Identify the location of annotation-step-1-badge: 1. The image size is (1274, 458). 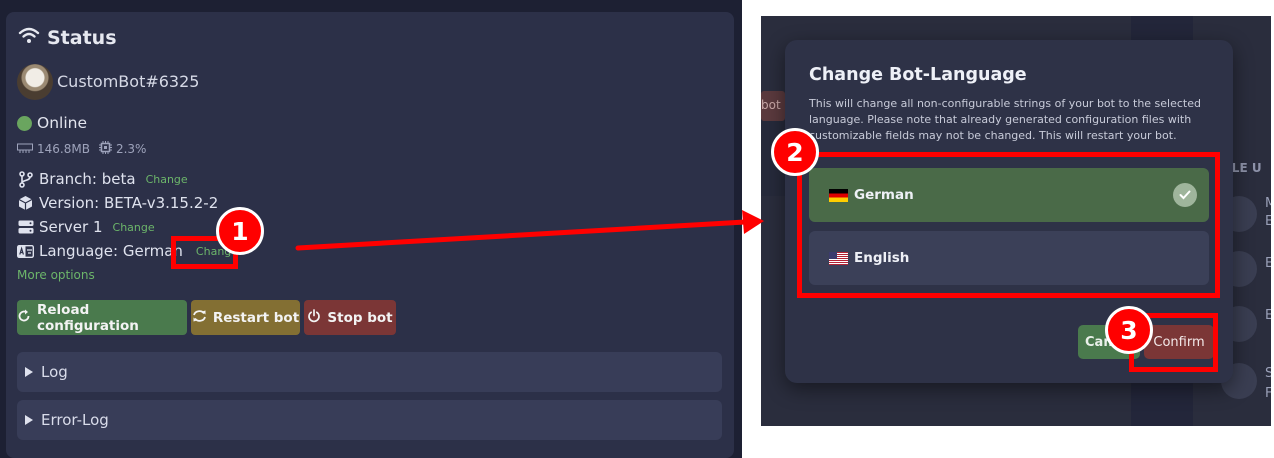
(240, 231).